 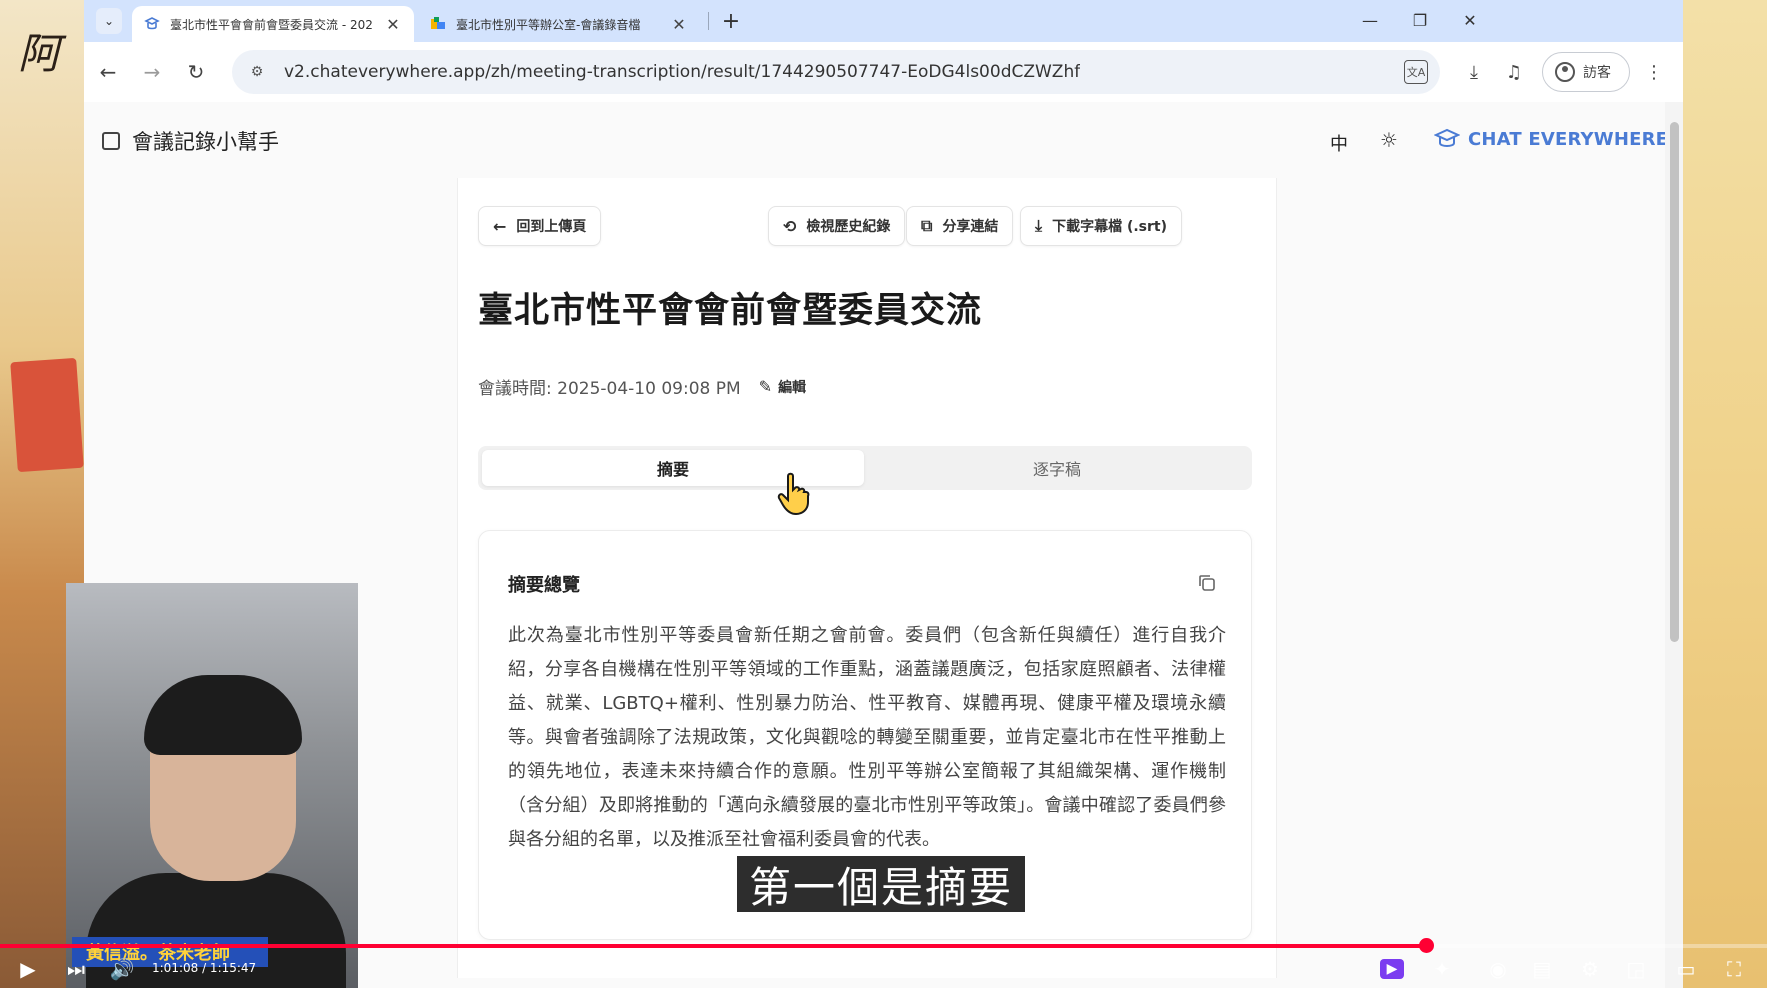 I want to click on time-display: 1:01:08 / 1:15:47, so click(x=204, y=968).